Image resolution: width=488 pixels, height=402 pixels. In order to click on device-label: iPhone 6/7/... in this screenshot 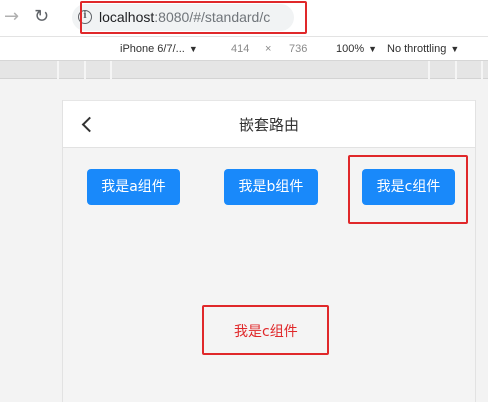, I will do `click(152, 49)`.